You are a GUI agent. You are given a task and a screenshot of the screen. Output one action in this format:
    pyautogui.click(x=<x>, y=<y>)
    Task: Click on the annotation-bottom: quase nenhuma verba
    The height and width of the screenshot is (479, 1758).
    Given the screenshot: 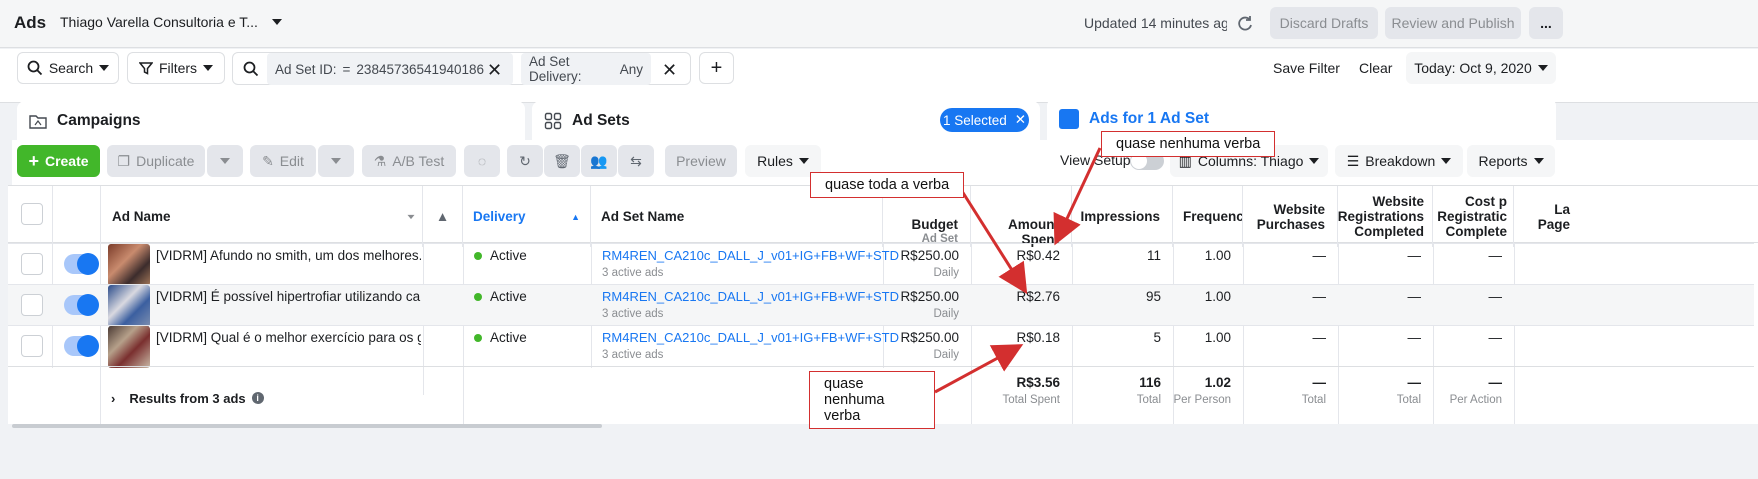 What is the action you would take?
    pyautogui.click(x=872, y=400)
    